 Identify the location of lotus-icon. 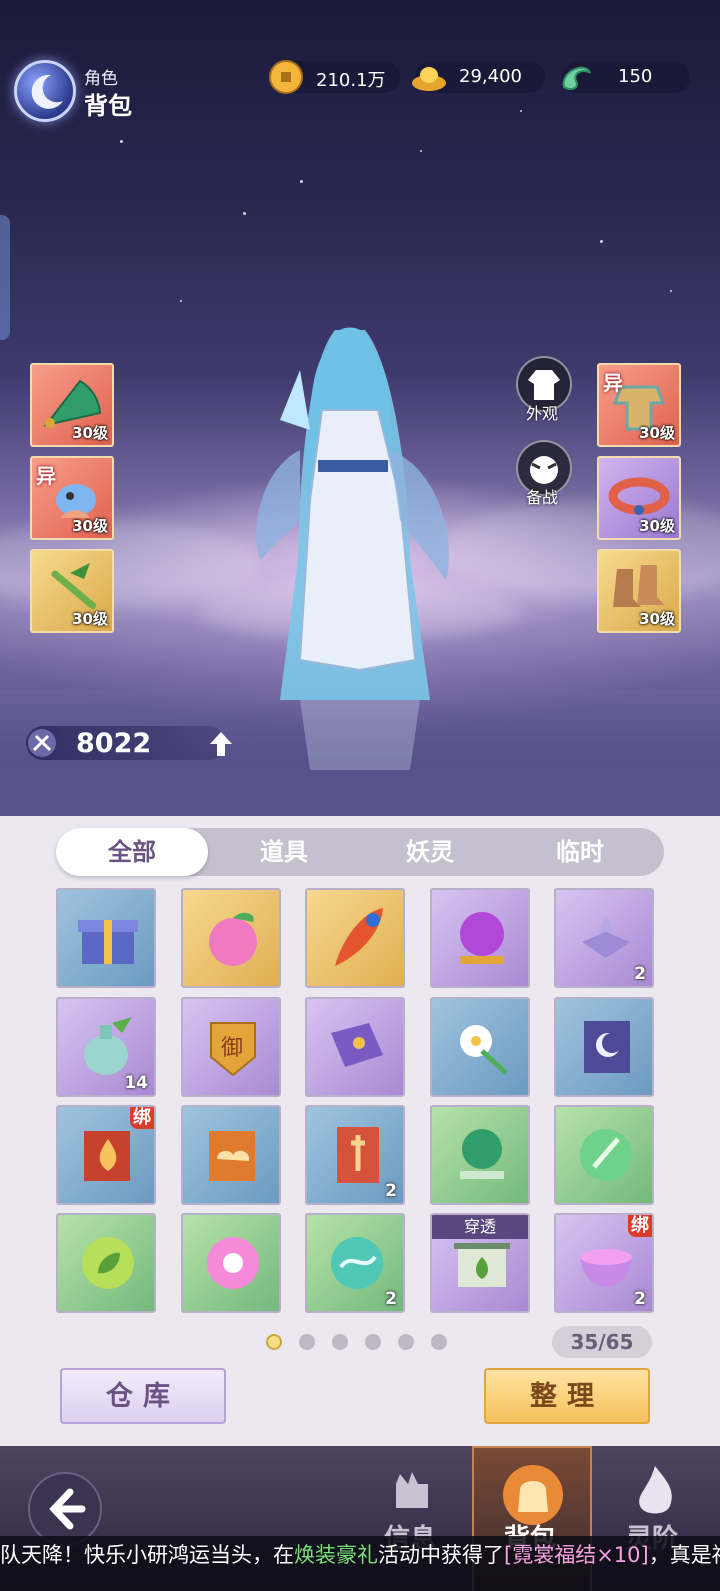
(606, 937).